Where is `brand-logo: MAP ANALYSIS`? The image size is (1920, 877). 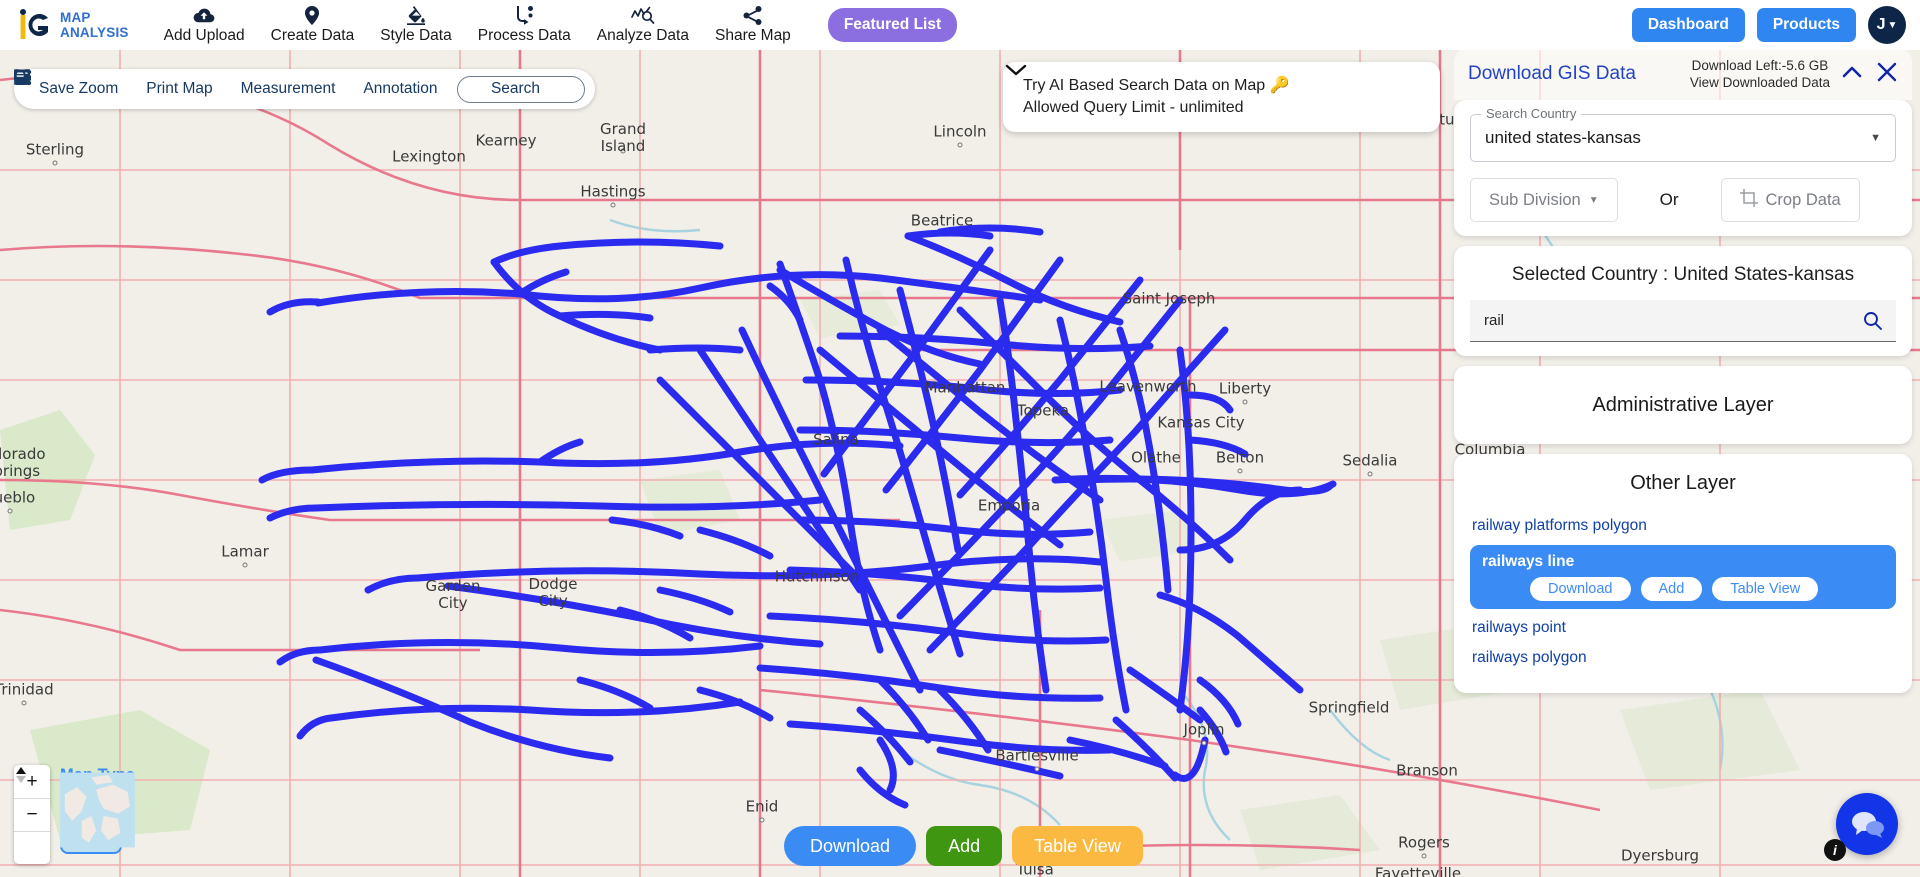 brand-logo: MAP ANALYSIS is located at coordinates (71, 25).